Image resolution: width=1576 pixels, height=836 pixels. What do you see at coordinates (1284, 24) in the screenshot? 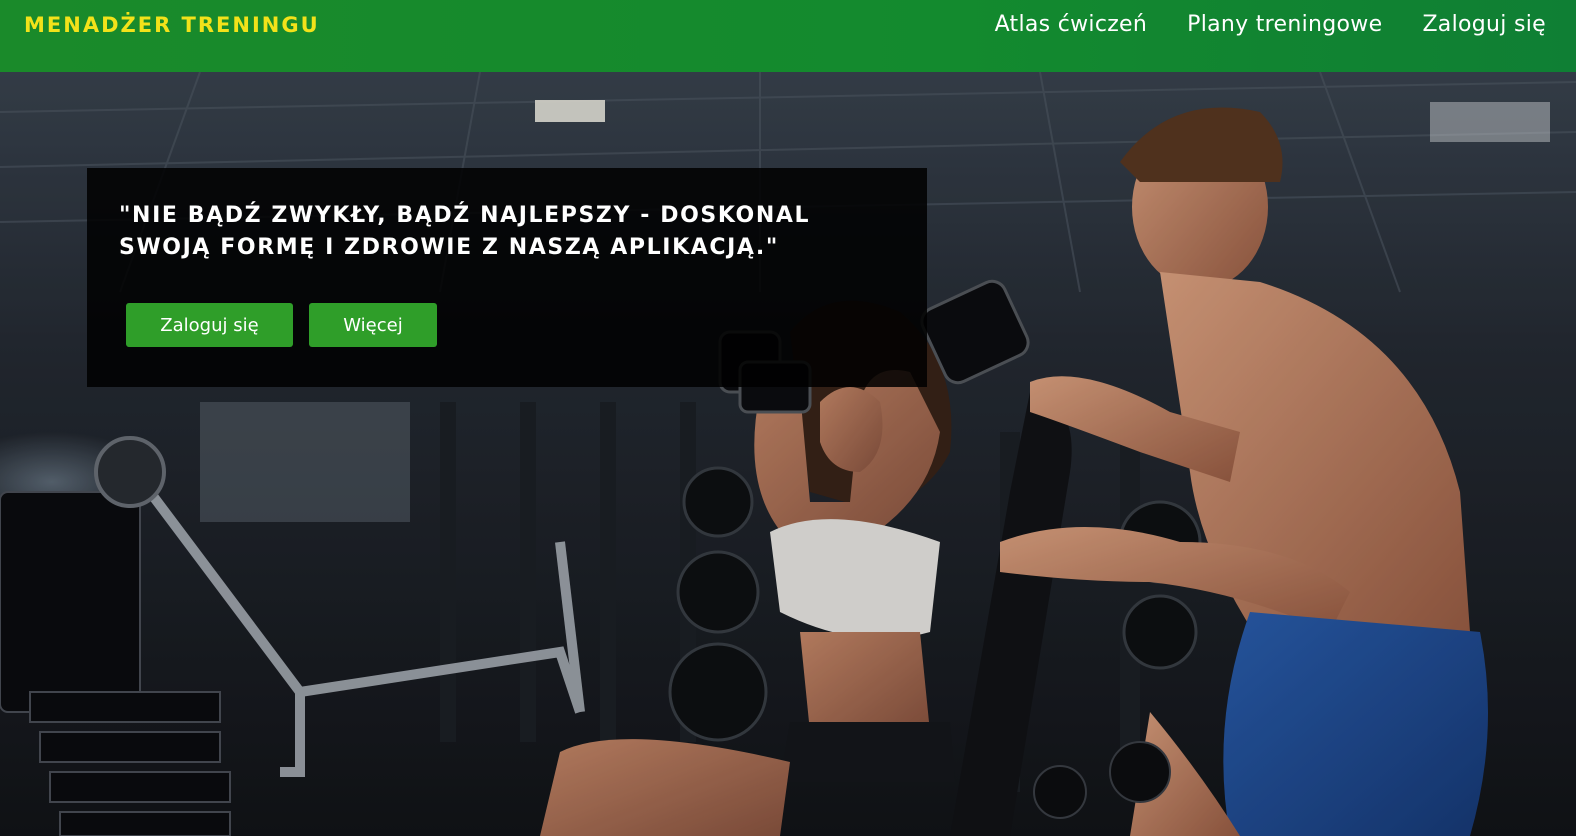
I see `nav-link-training-plans: Plany treningowe` at bounding box center [1284, 24].